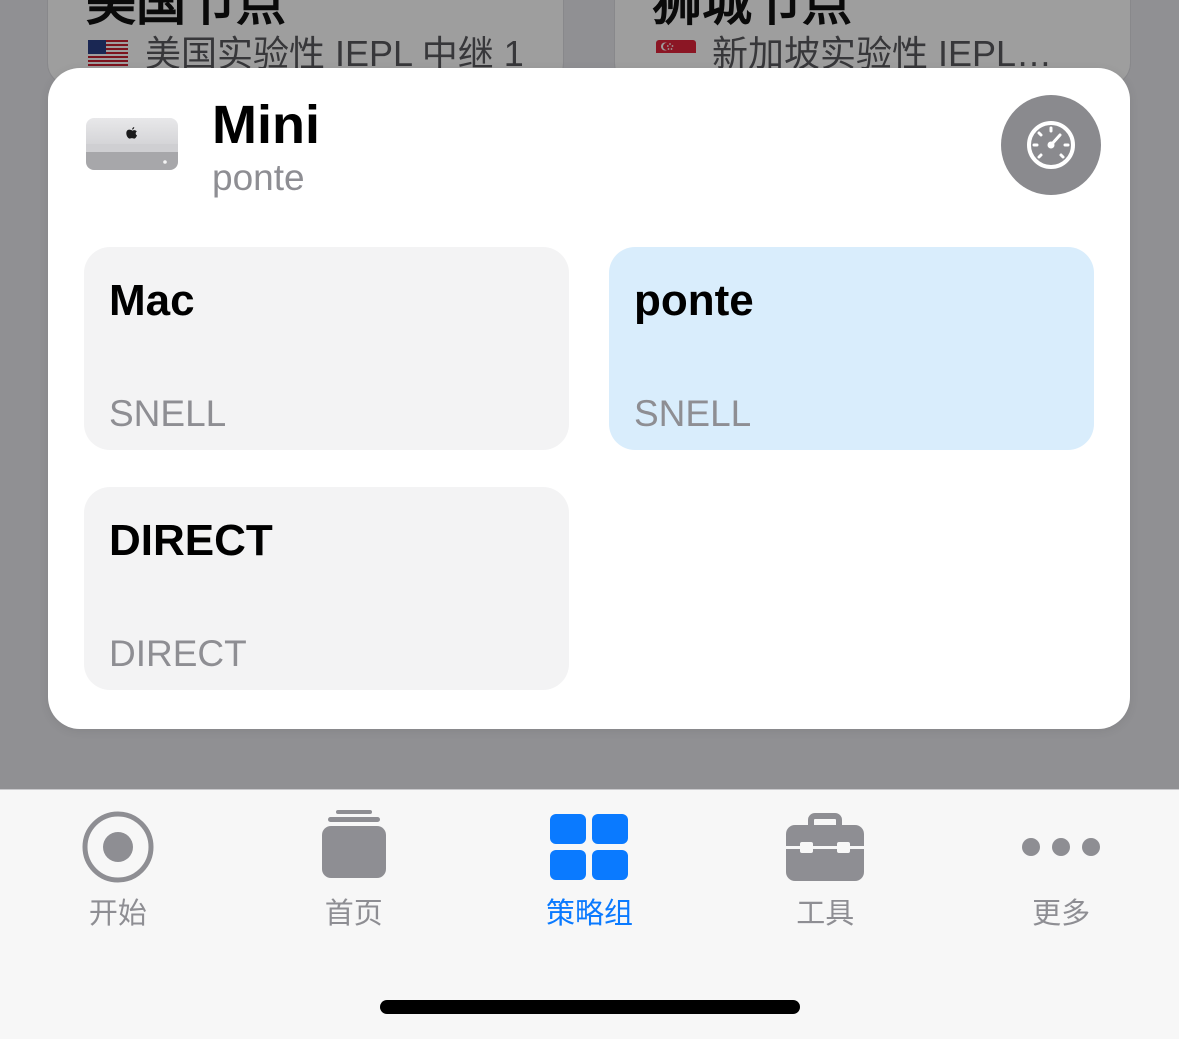 This screenshot has width=1179, height=1039. What do you see at coordinates (694, 300) in the screenshot?
I see `option-name: ponte` at bounding box center [694, 300].